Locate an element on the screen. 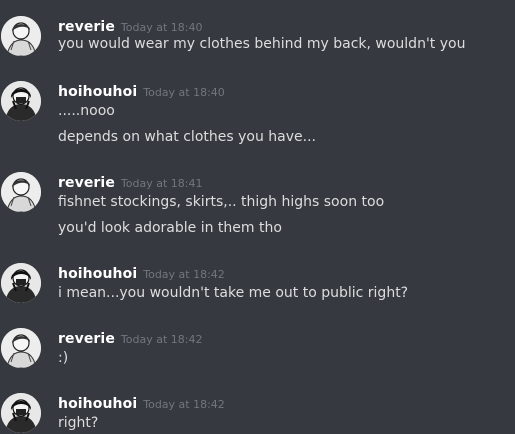 The image size is (515, 434). message-header: hoihouhoi Today at 18:40 is located at coordinates (141, 90).